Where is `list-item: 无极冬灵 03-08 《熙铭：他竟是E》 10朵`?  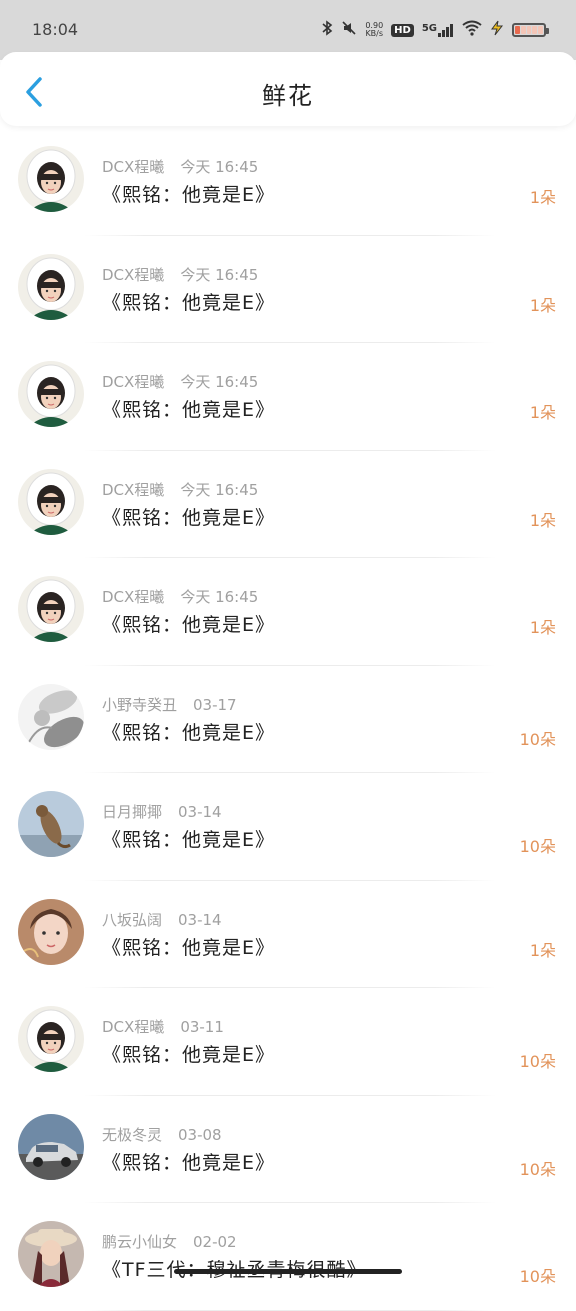
list-item: 无极冬灵 03-08 《熙铭：他竟是E》 10朵 is located at coordinates (288, 1149).